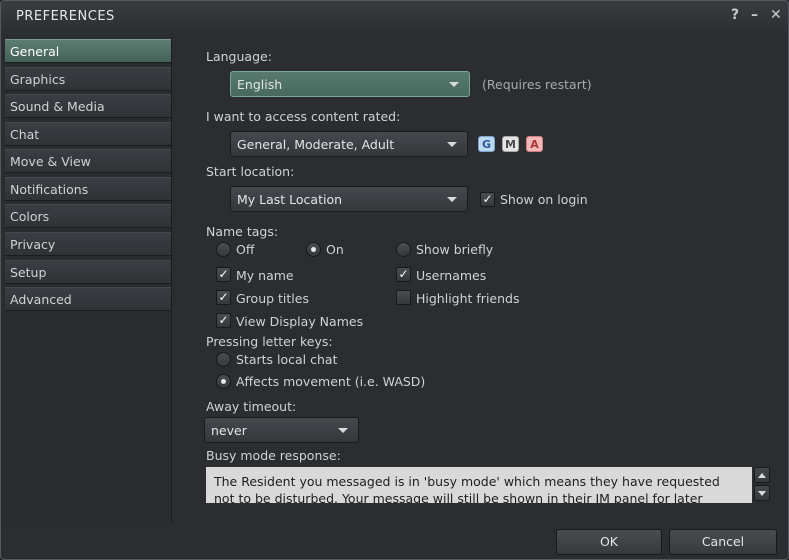  What do you see at coordinates (609, 542) in the screenshot?
I see `ok-button: OK` at bounding box center [609, 542].